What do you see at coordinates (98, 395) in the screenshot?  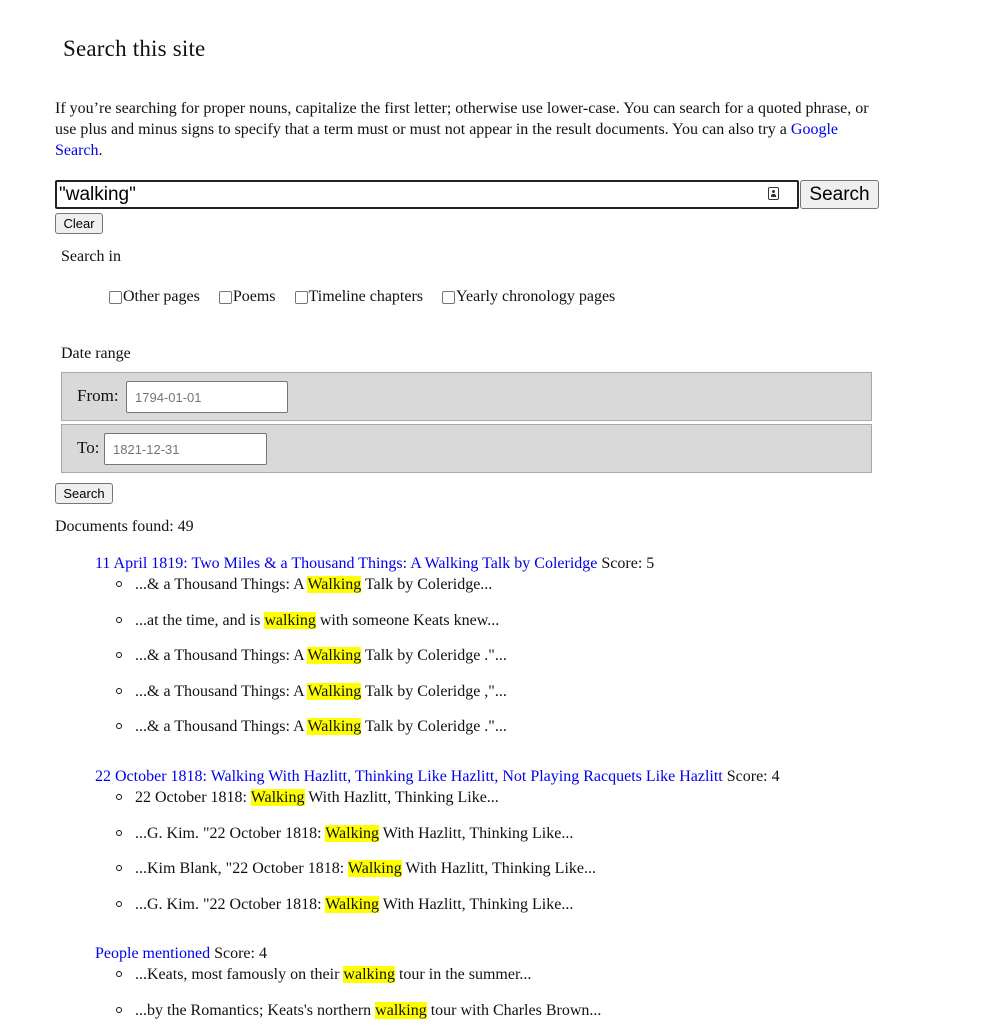 I see `from-label: From:` at bounding box center [98, 395].